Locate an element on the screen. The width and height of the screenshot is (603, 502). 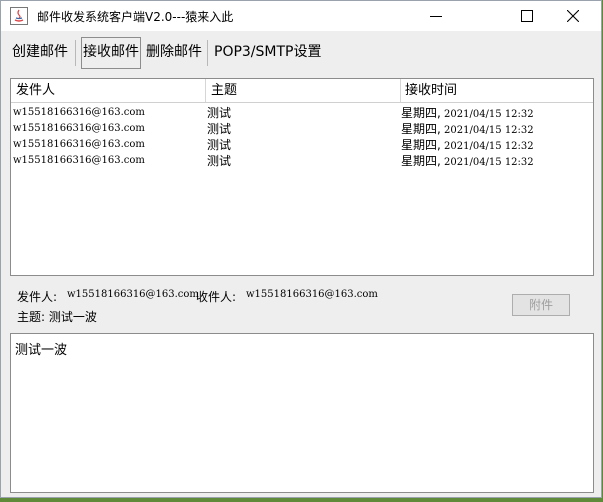
delete-mail-button: 删除邮件 is located at coordinates (174, 52).